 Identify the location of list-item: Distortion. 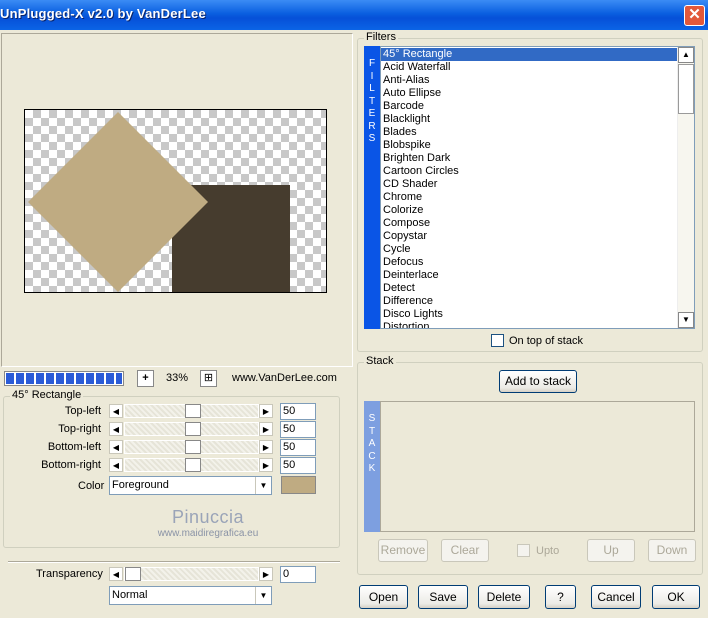
(529, 324).